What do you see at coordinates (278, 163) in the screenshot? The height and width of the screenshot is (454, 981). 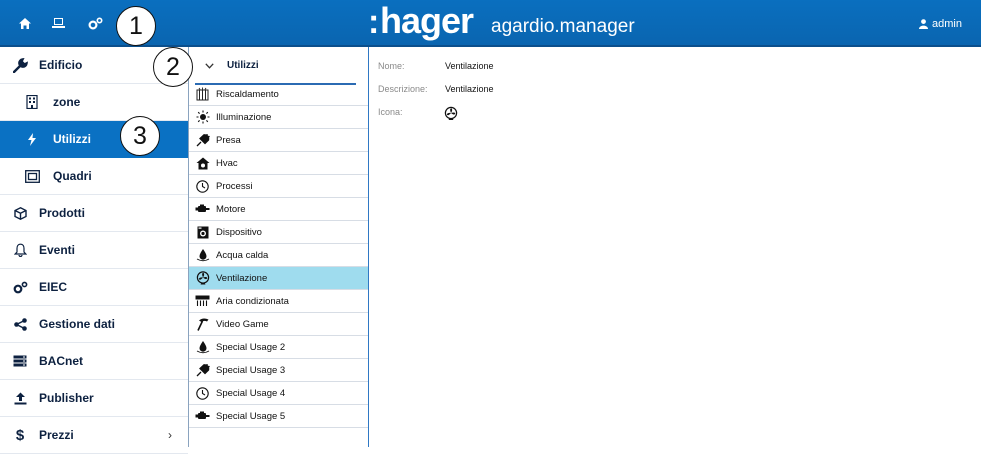 I see `list-item-hvac: Hvac` at bounding box center [278, 163].